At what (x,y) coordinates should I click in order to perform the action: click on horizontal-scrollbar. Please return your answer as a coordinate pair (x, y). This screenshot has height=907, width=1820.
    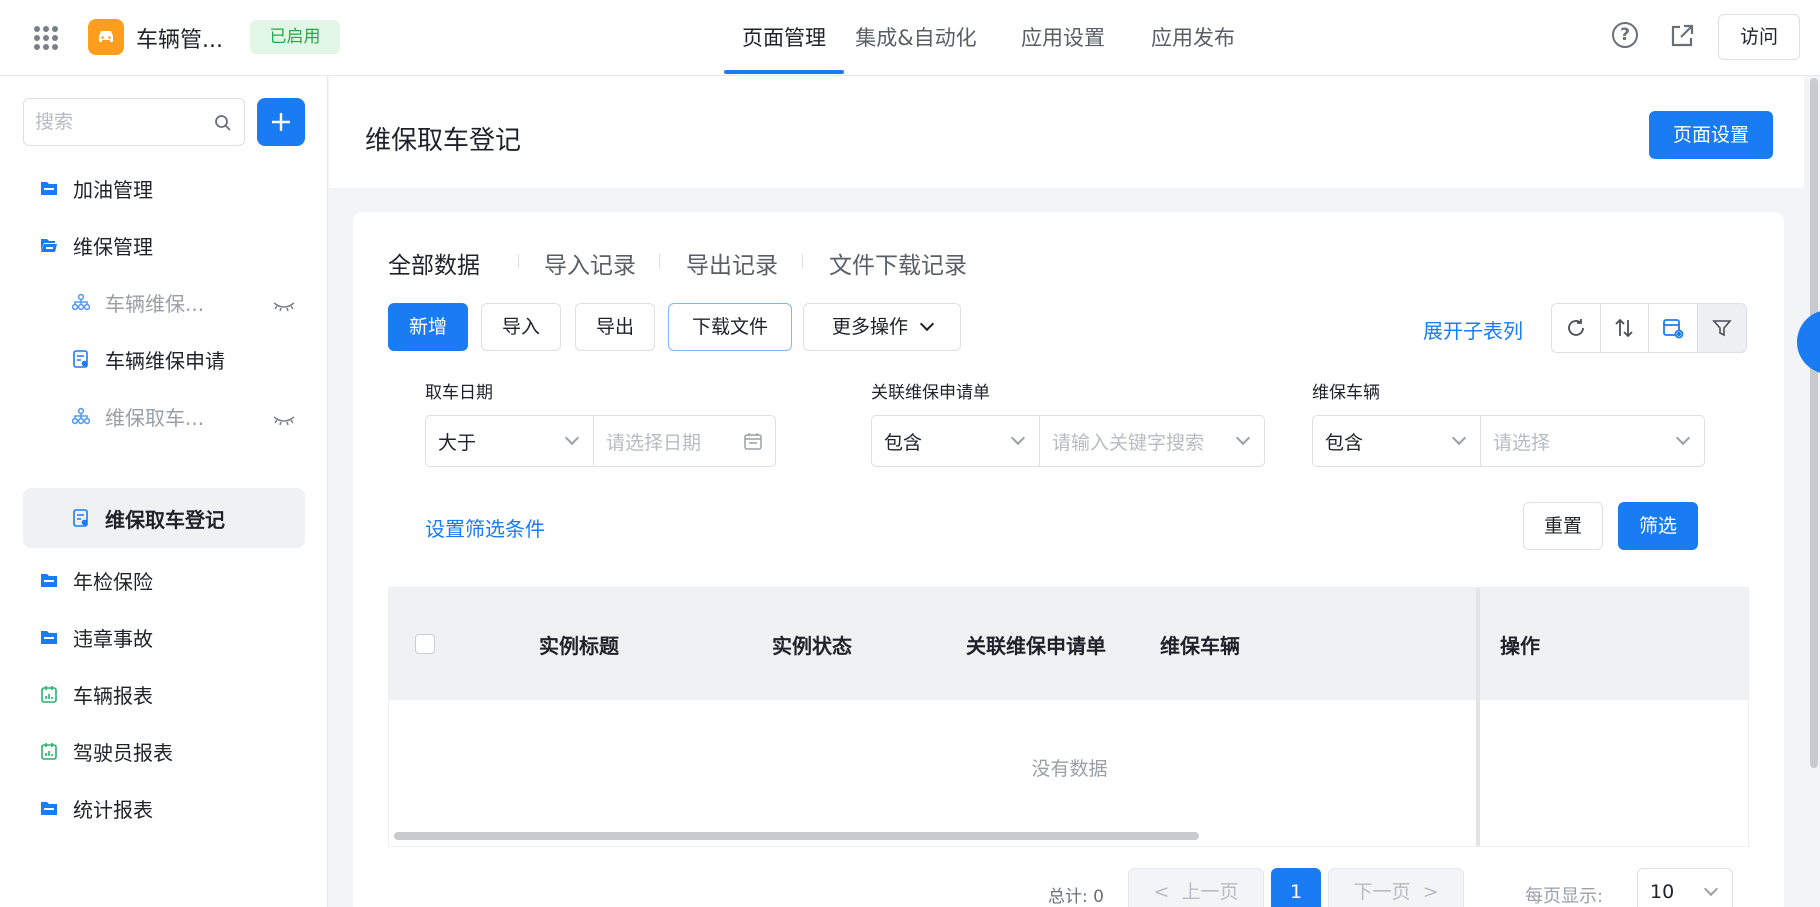
    Looking at the image, I should click on (796, 836).